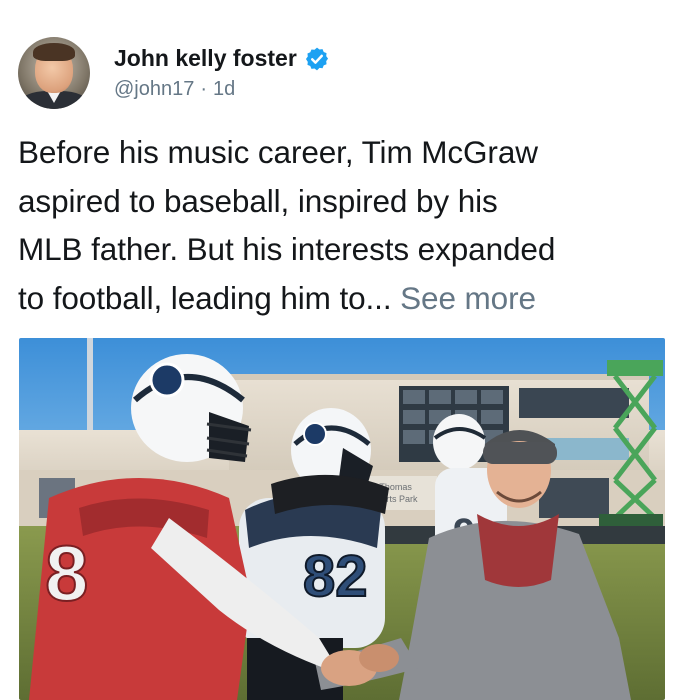 The image size is (700, 700). I want to click on author-name: John kelly foster, so click(205, 58).